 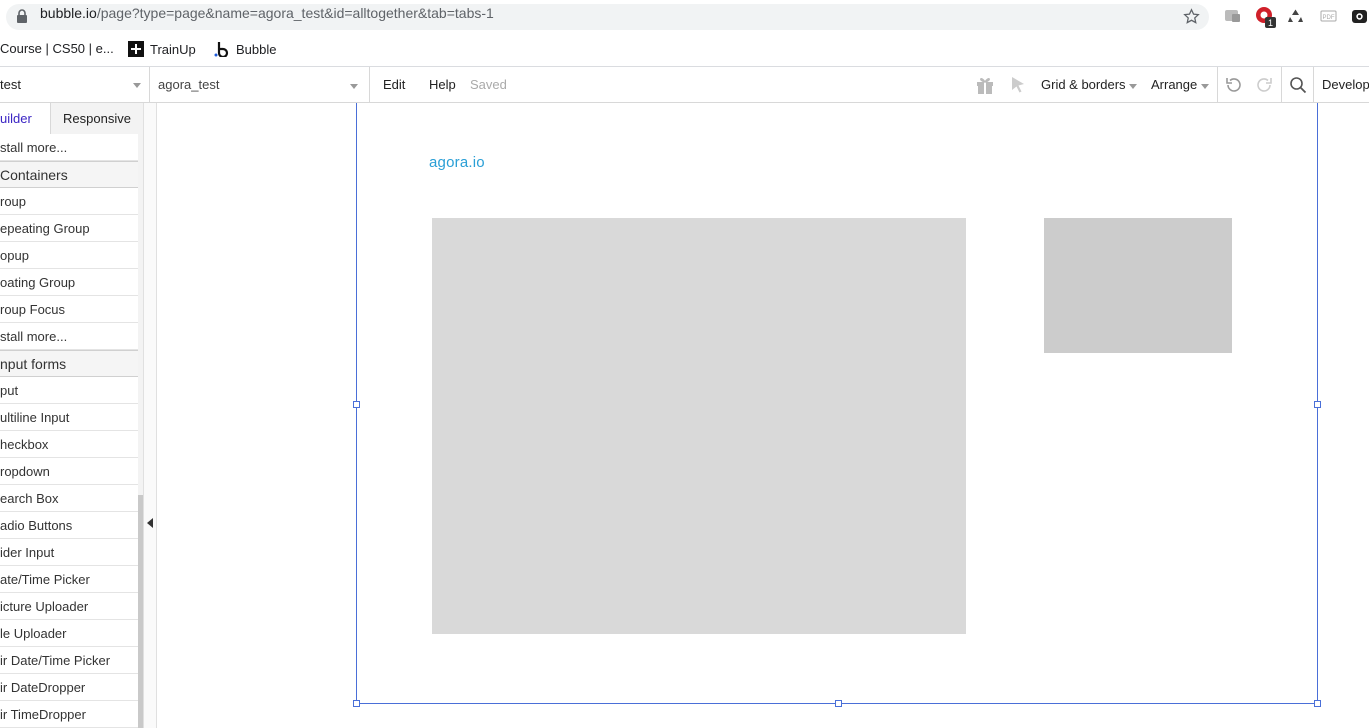 What do you see at coordinates (488, 84) in the screenshot?
I see `saved-status: Saved` at bounding box center [488, 84].